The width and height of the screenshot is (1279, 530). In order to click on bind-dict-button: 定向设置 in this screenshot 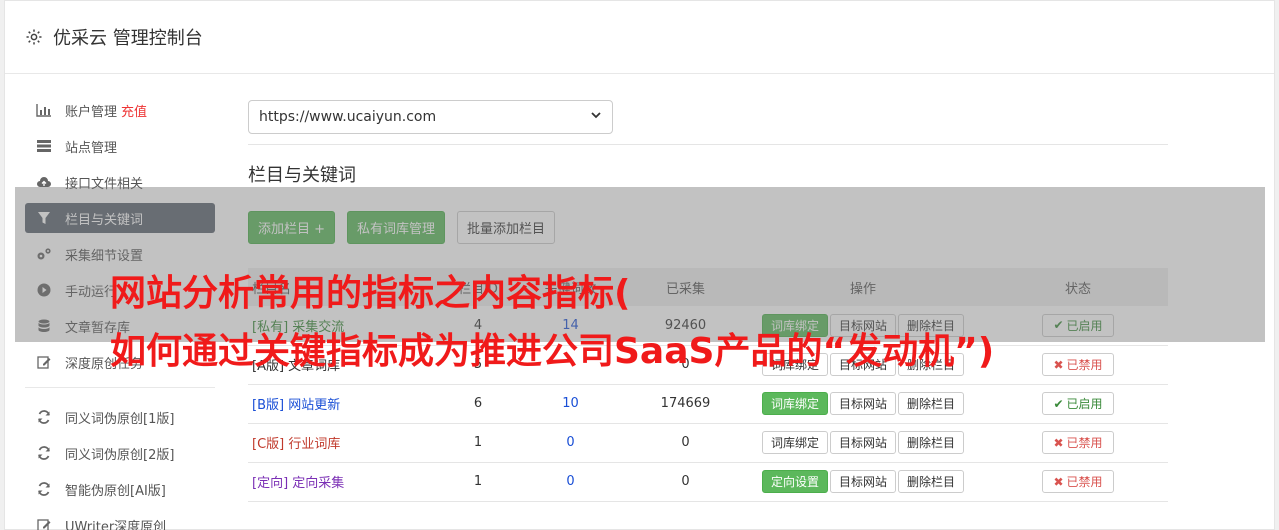, I will do `click(794, 481)`.